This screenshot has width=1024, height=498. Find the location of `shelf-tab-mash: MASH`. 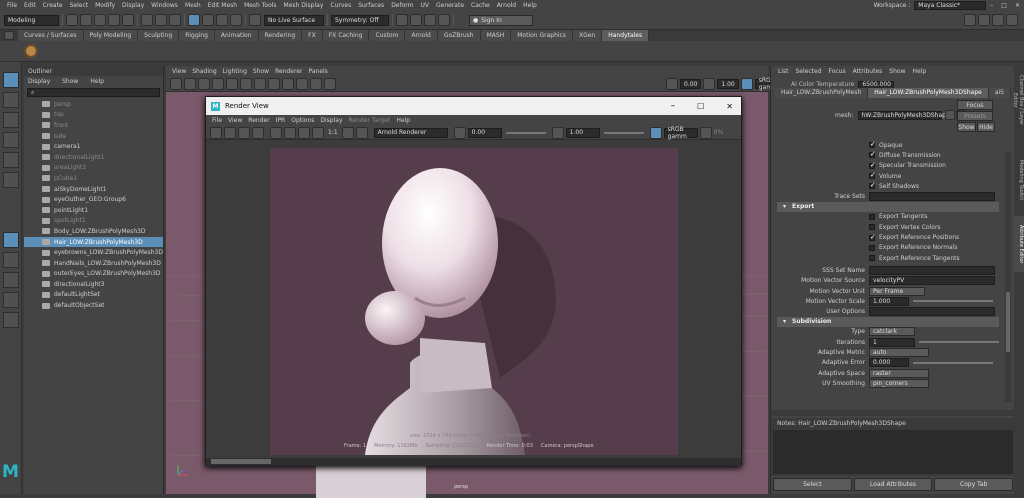

shelf-tab-mash: MASH is located at coordinates (496, 35).